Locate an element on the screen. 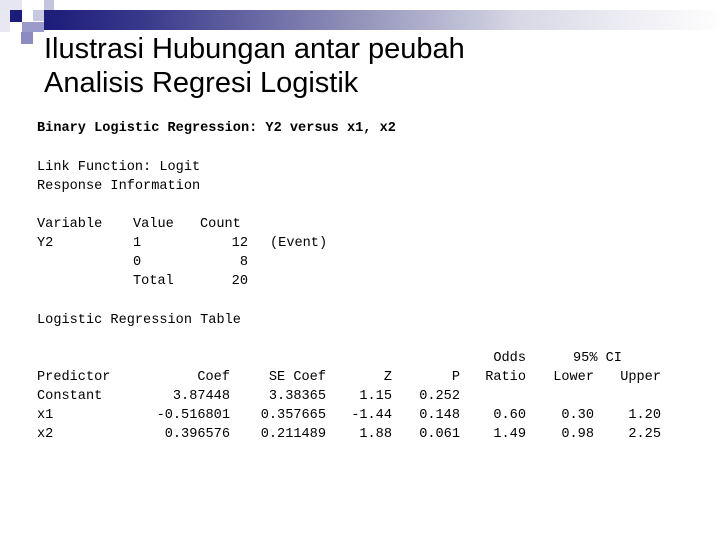  response-info-label: Response Information is located at coordinates (119, 186).